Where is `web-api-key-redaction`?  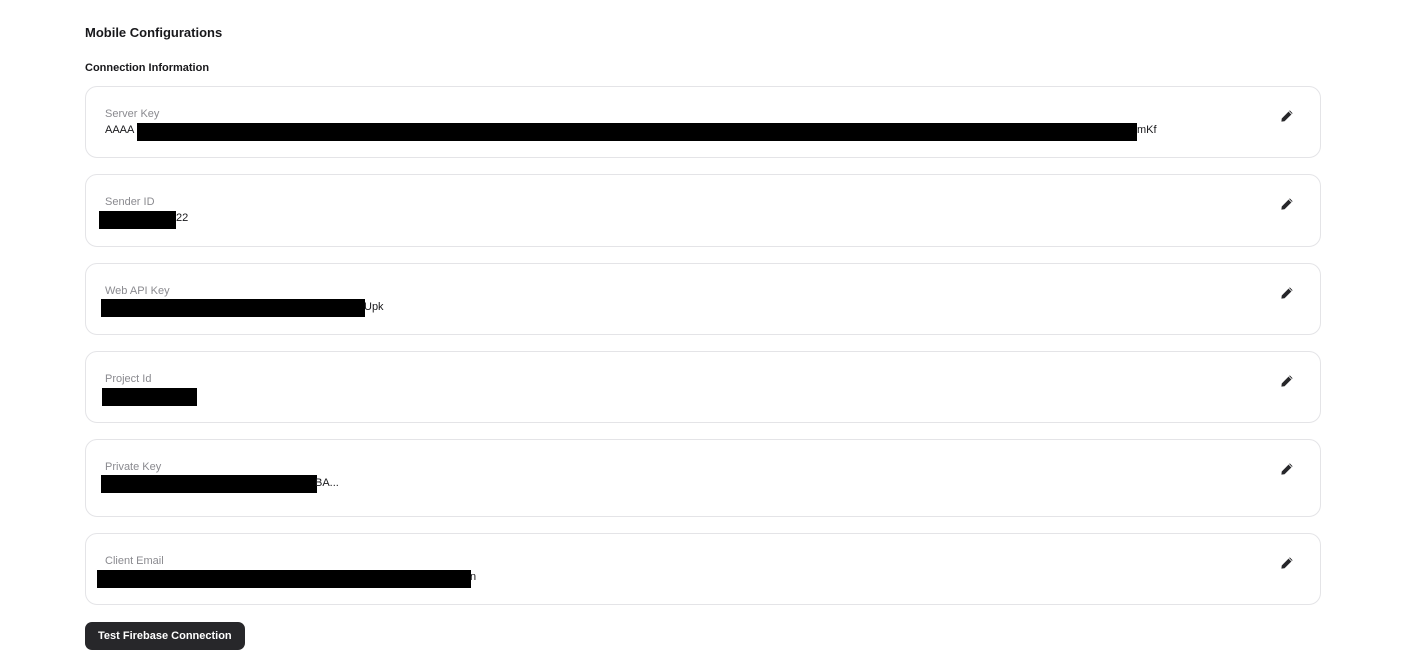 web-api-key-redaction is located at coordinates (233, 308).